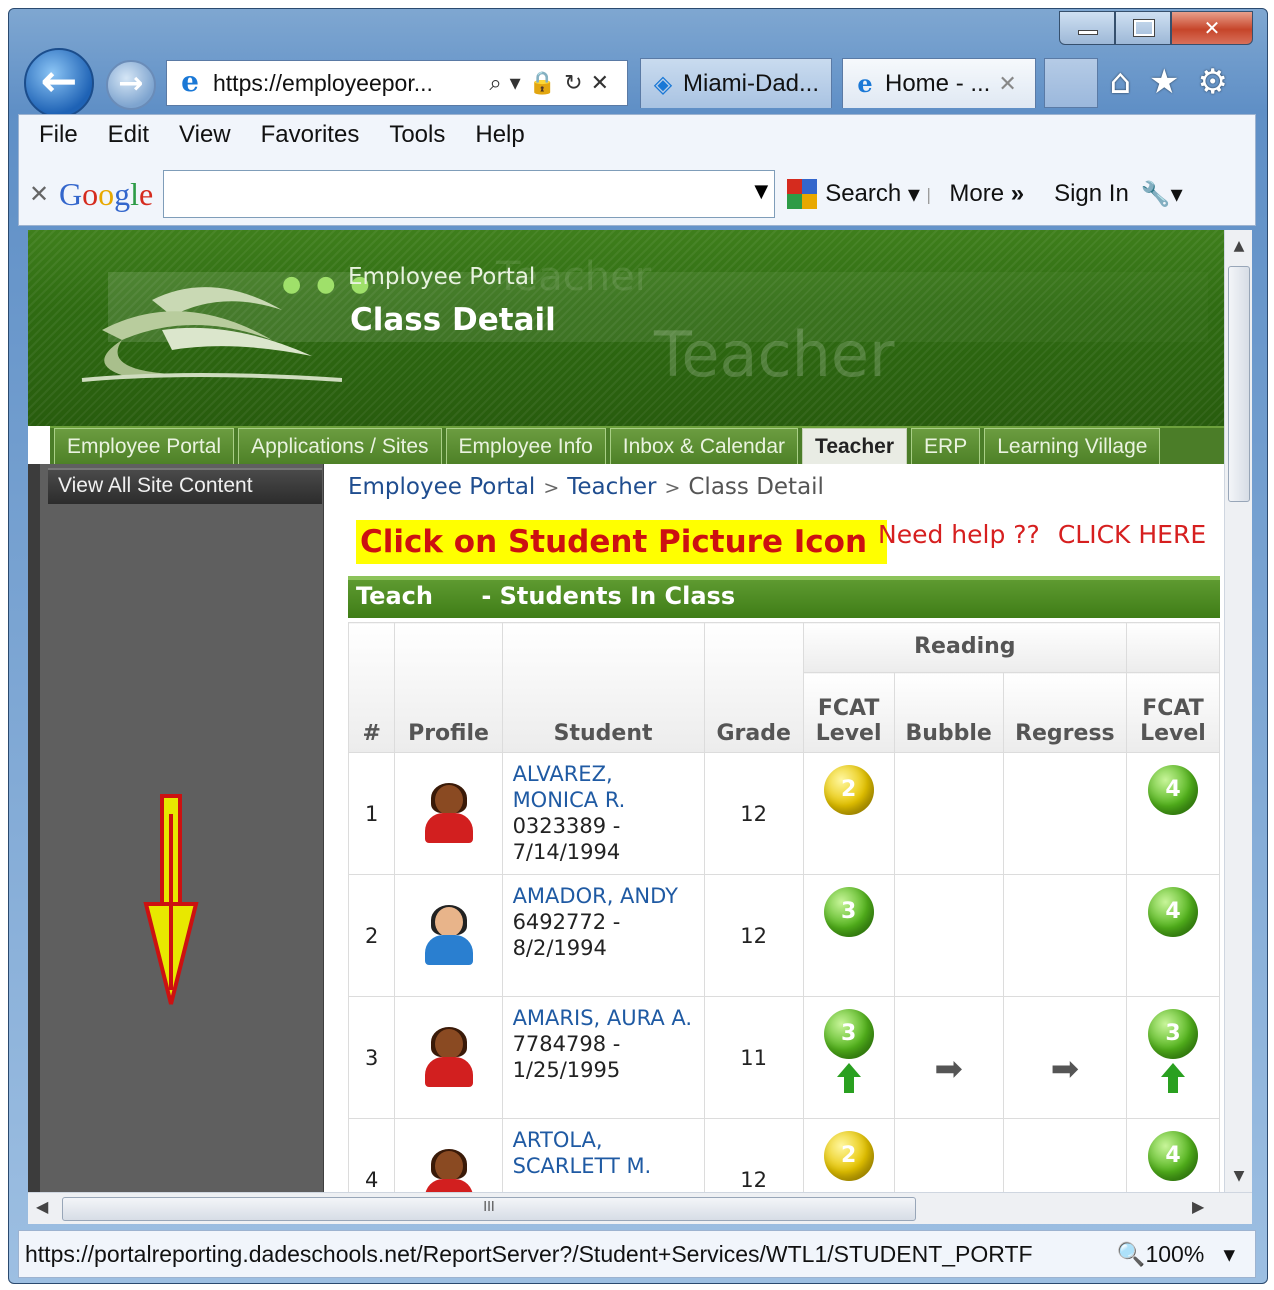  I want to click on scroll-down-icon: ▼, so click(1239, 1176).